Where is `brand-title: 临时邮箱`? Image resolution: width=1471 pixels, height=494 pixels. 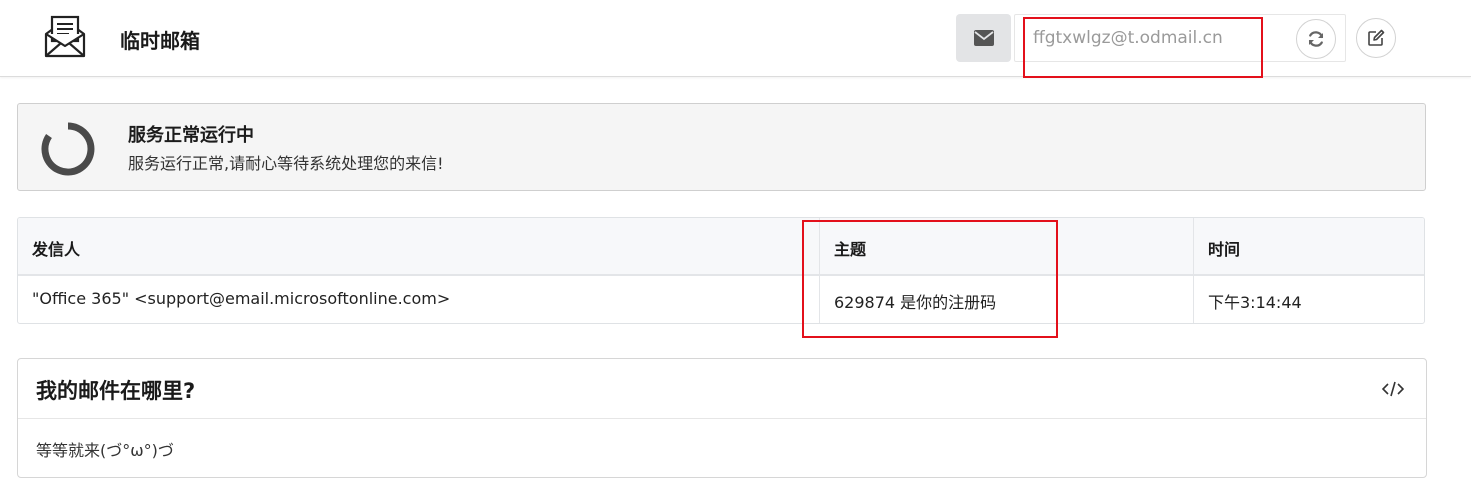 brand-title: 临时邮箱 is located at coordinates (160, 41).